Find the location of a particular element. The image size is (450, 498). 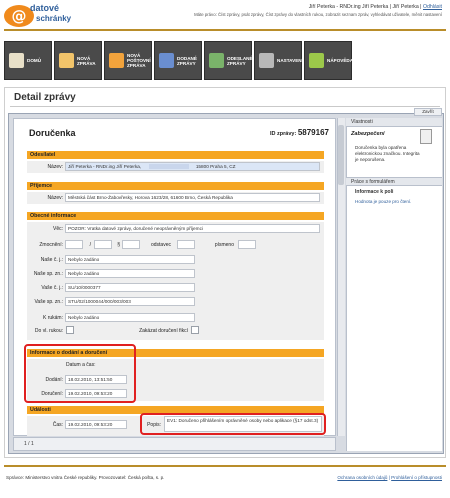

cas-field: 19.02.2010, 09:53:20 is located at coordinates (96, 424).